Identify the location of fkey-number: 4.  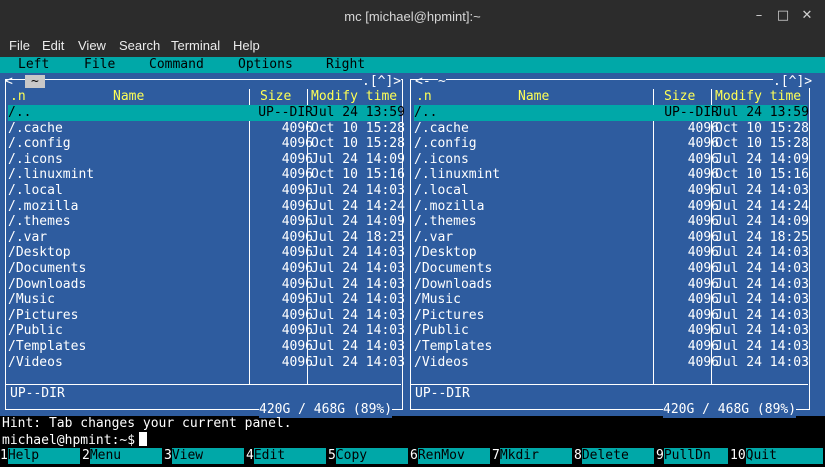
(250, 455).